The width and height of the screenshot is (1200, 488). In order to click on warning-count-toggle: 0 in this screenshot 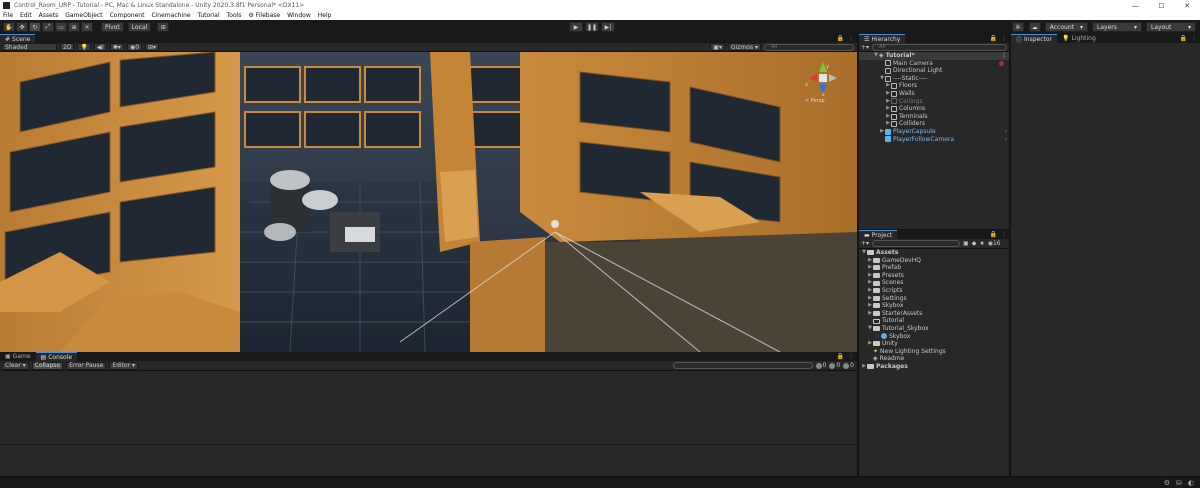, I will do `click(834, 365)`.